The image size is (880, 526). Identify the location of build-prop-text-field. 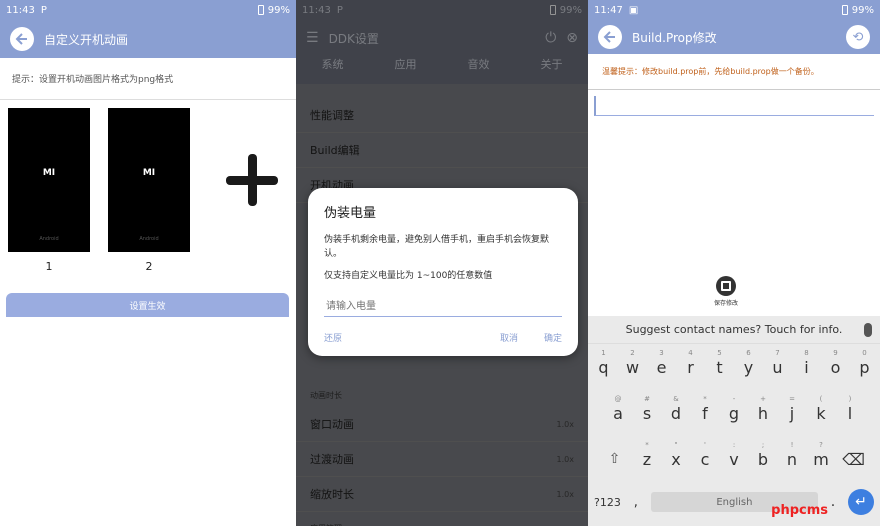
(734, 106).